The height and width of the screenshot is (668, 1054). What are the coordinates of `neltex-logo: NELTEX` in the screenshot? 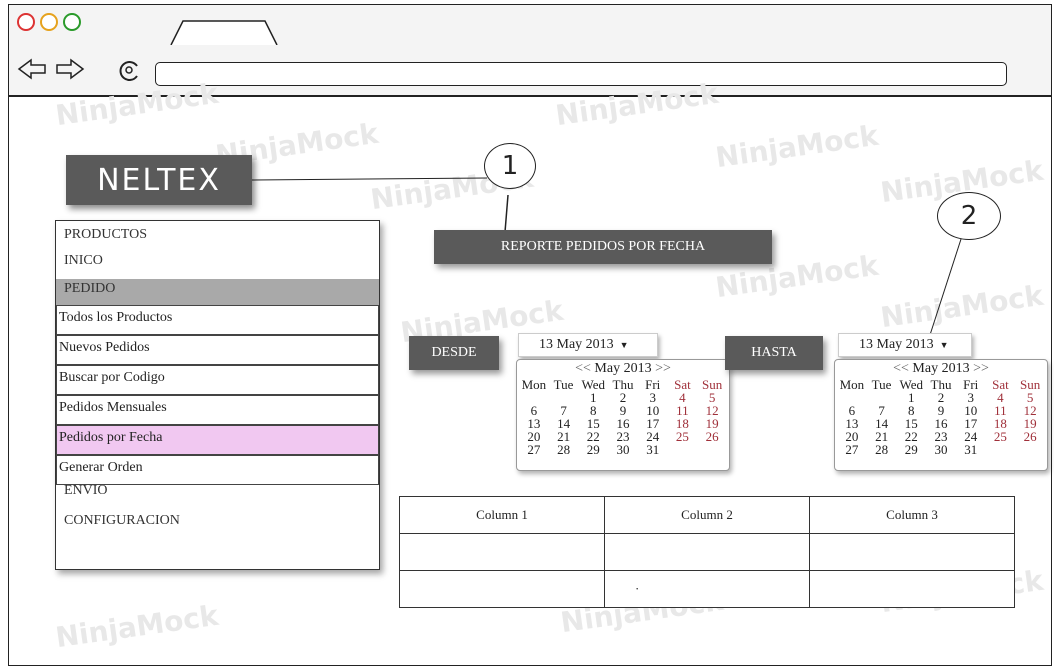 It's located at (159, 180).